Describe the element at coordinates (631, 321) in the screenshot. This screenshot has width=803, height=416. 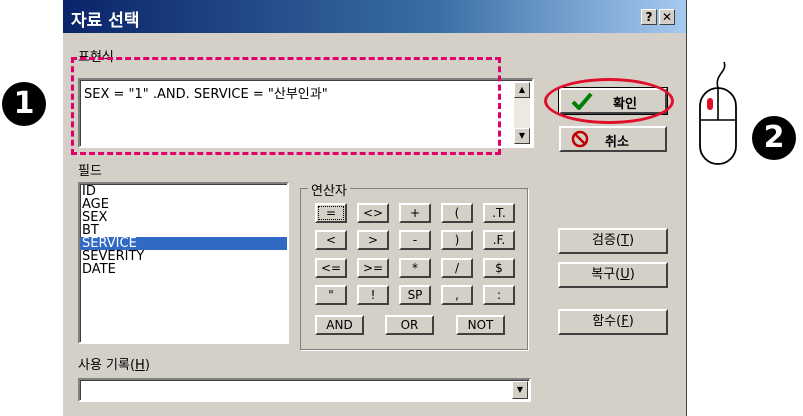
I see `function-suffix: )` at that location.